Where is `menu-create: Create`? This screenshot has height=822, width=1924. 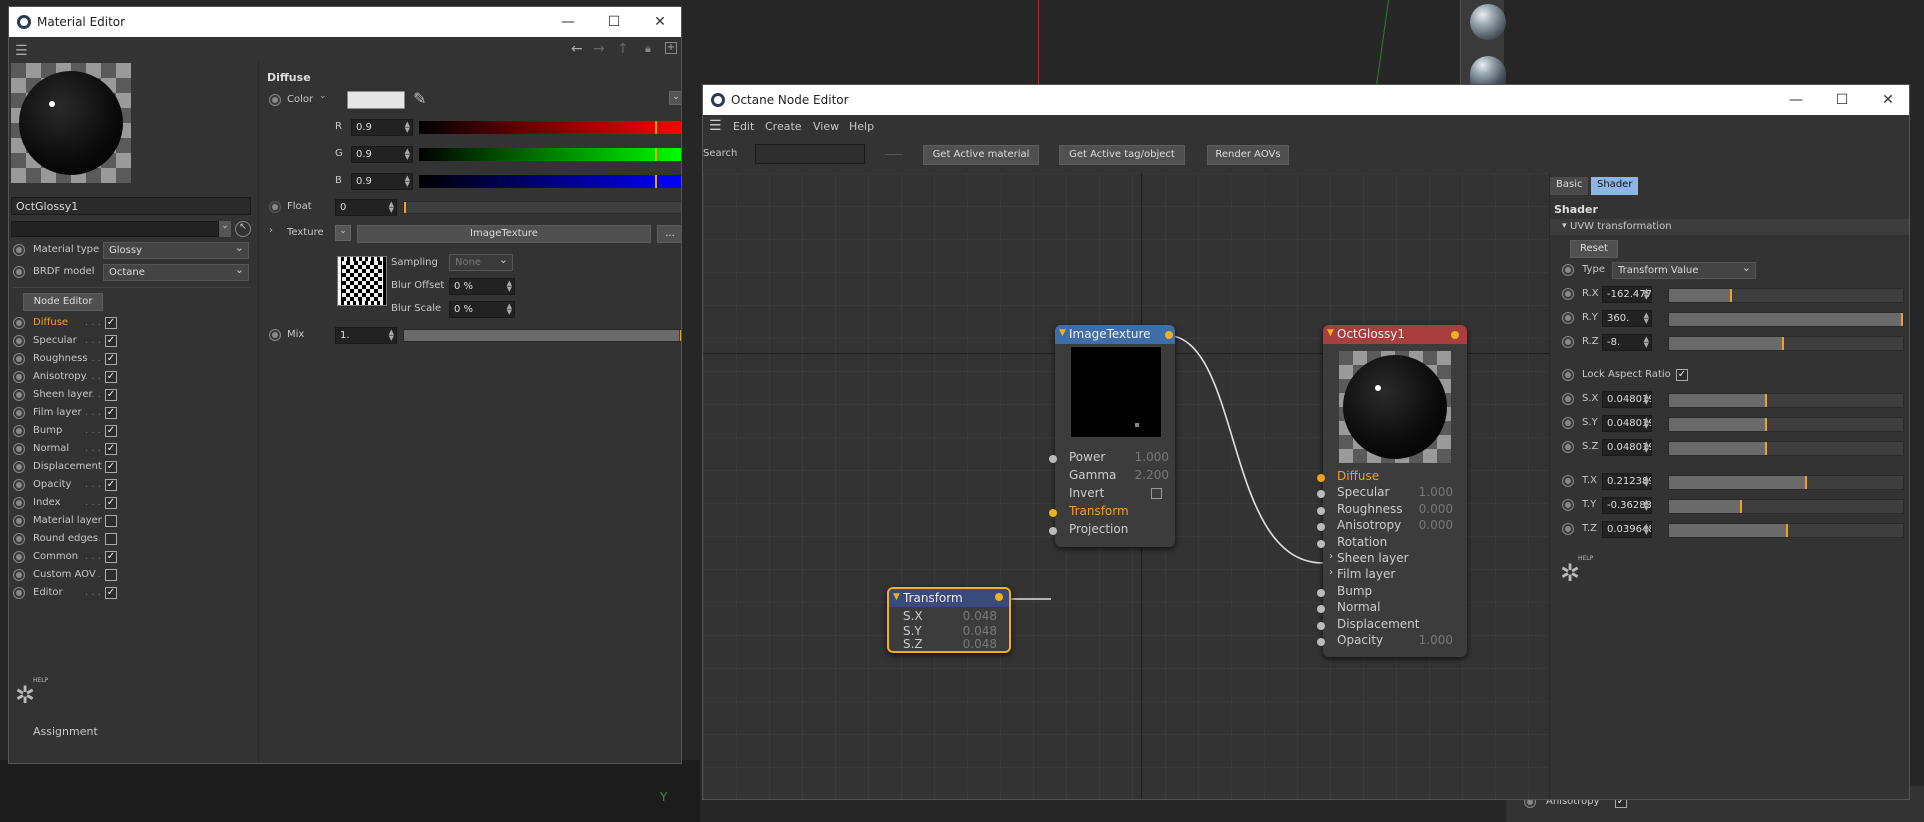
menu-create: Create is located at coordinates (783, 126).